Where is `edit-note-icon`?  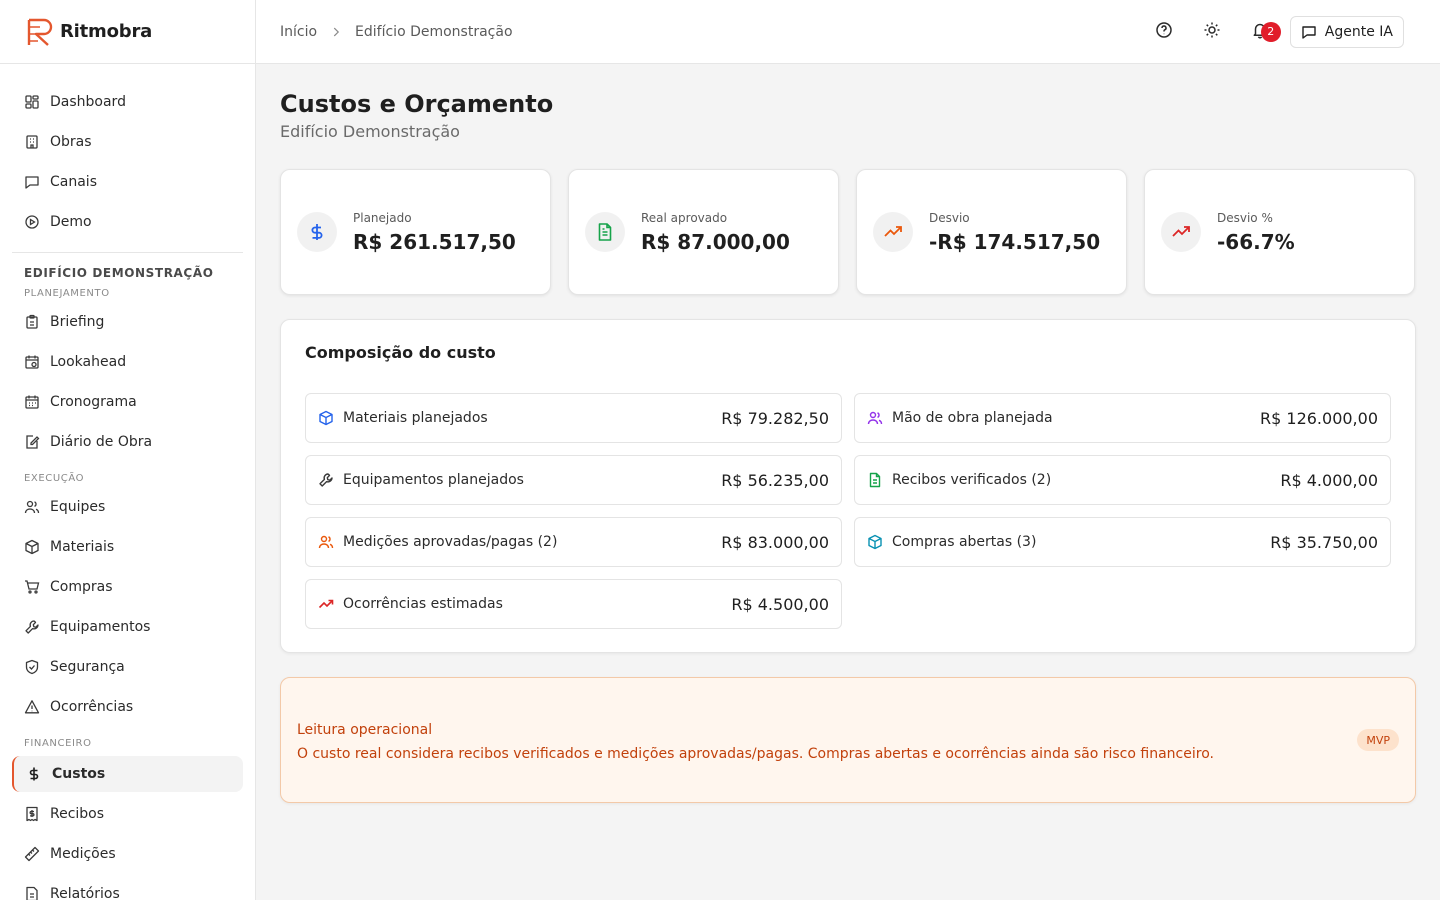
edit-note-icon is located at coordinates (32, 442).